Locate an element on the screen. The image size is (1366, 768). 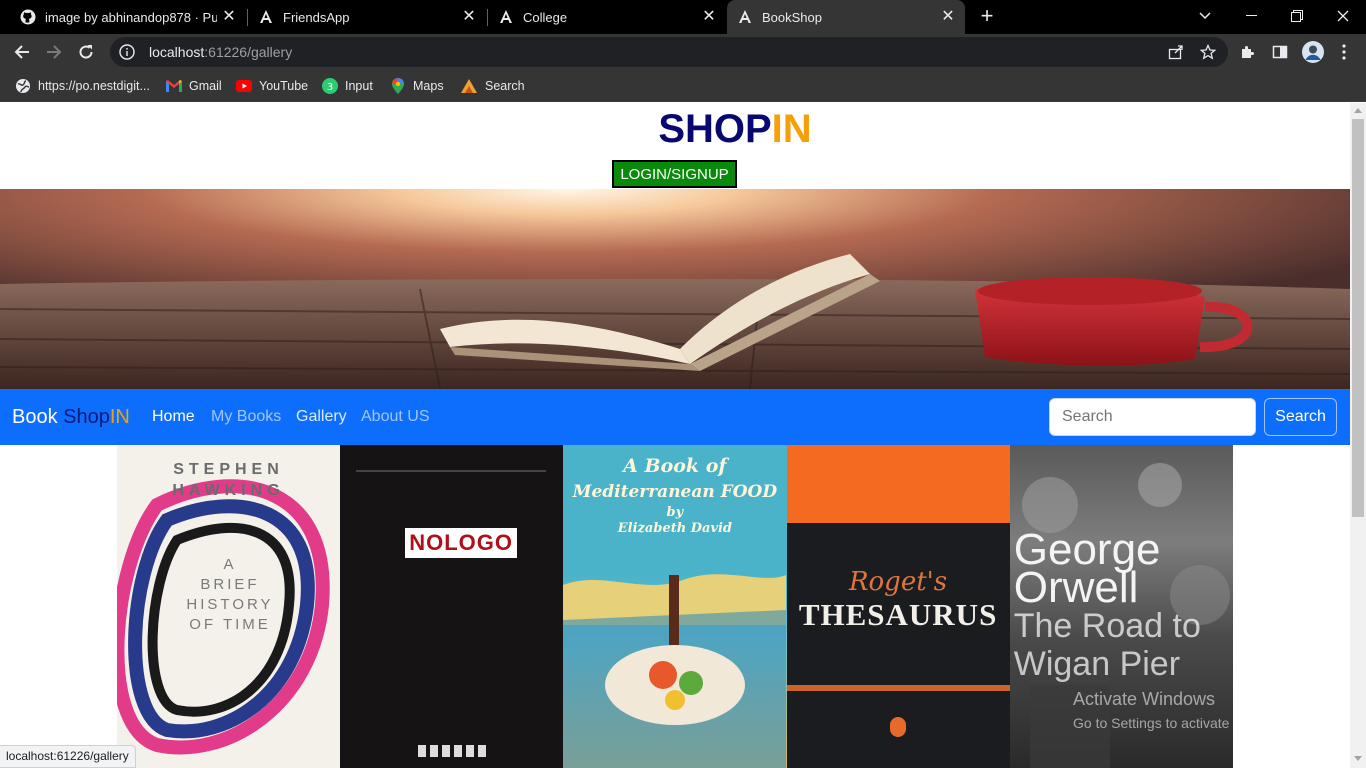
browser-tab-github: image by abhinandop878 · Pull R ✕ is located at coordinates (128, 17).